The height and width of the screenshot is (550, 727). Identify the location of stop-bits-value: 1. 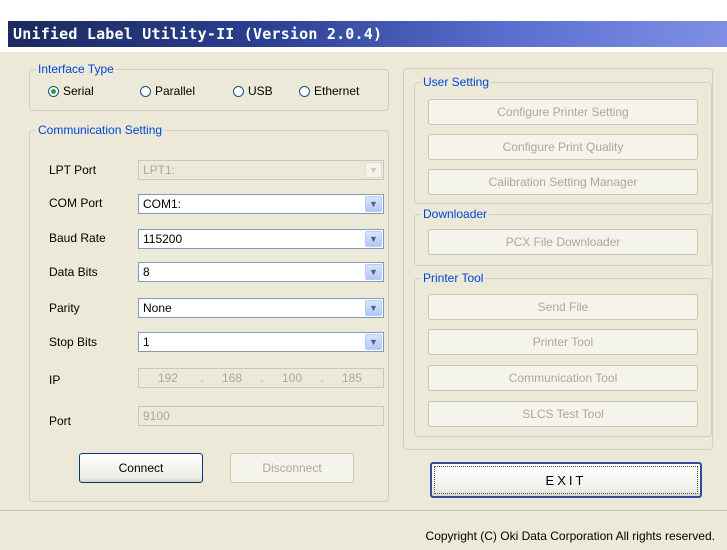
(146, 342).